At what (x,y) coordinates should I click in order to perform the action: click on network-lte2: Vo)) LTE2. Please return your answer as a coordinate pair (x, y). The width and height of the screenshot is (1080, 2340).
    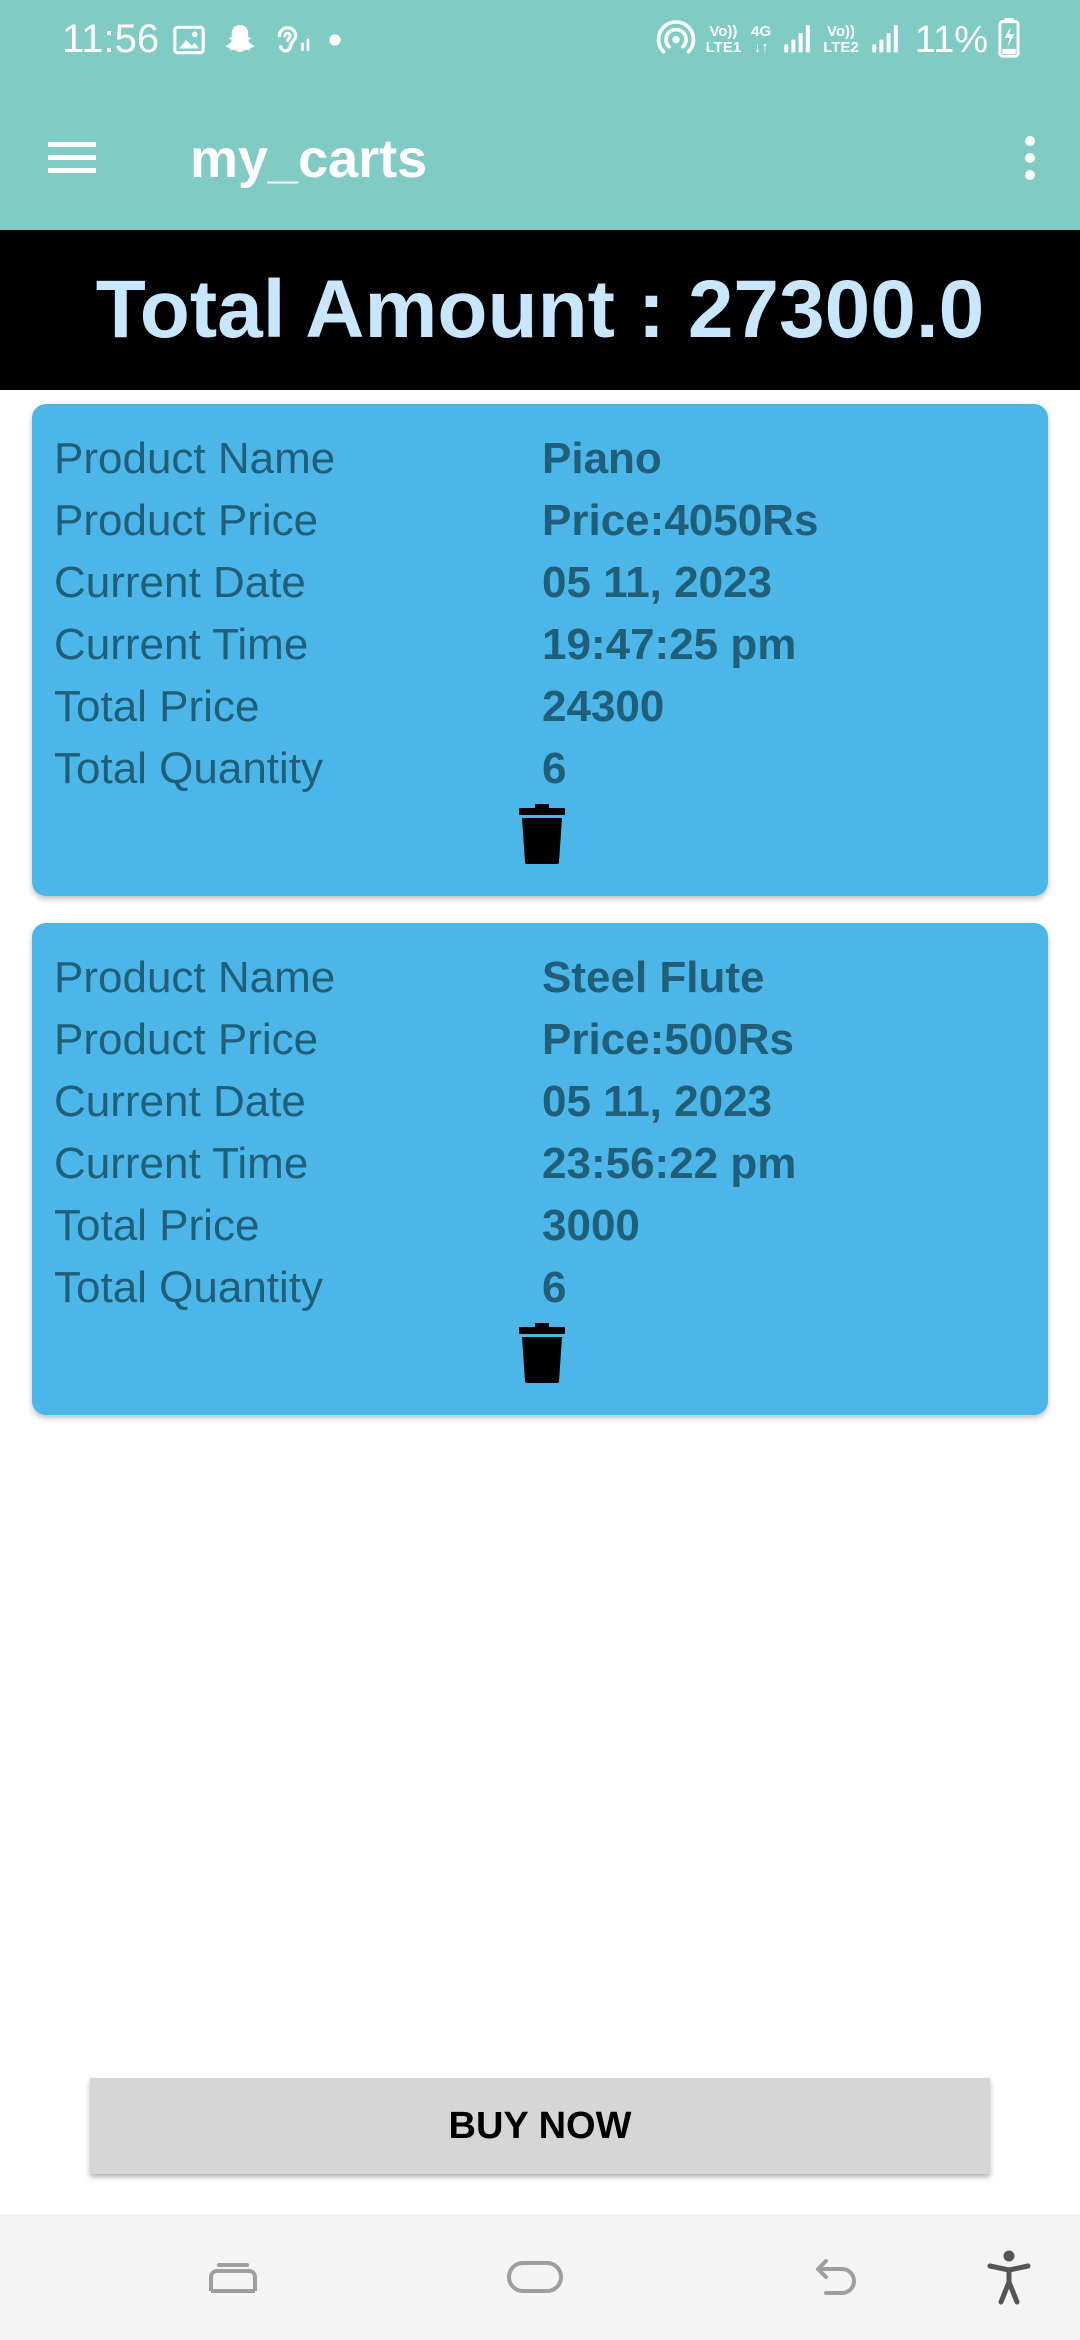
    Looking at the image, I should click on (841, 40).